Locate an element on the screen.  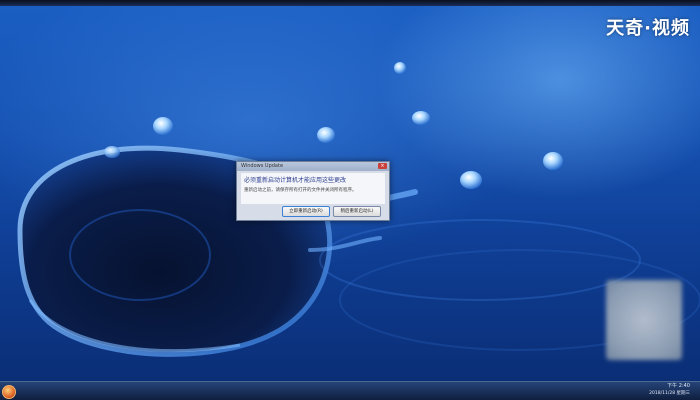
windows-orb-icon is located at coordinates (9, 392).